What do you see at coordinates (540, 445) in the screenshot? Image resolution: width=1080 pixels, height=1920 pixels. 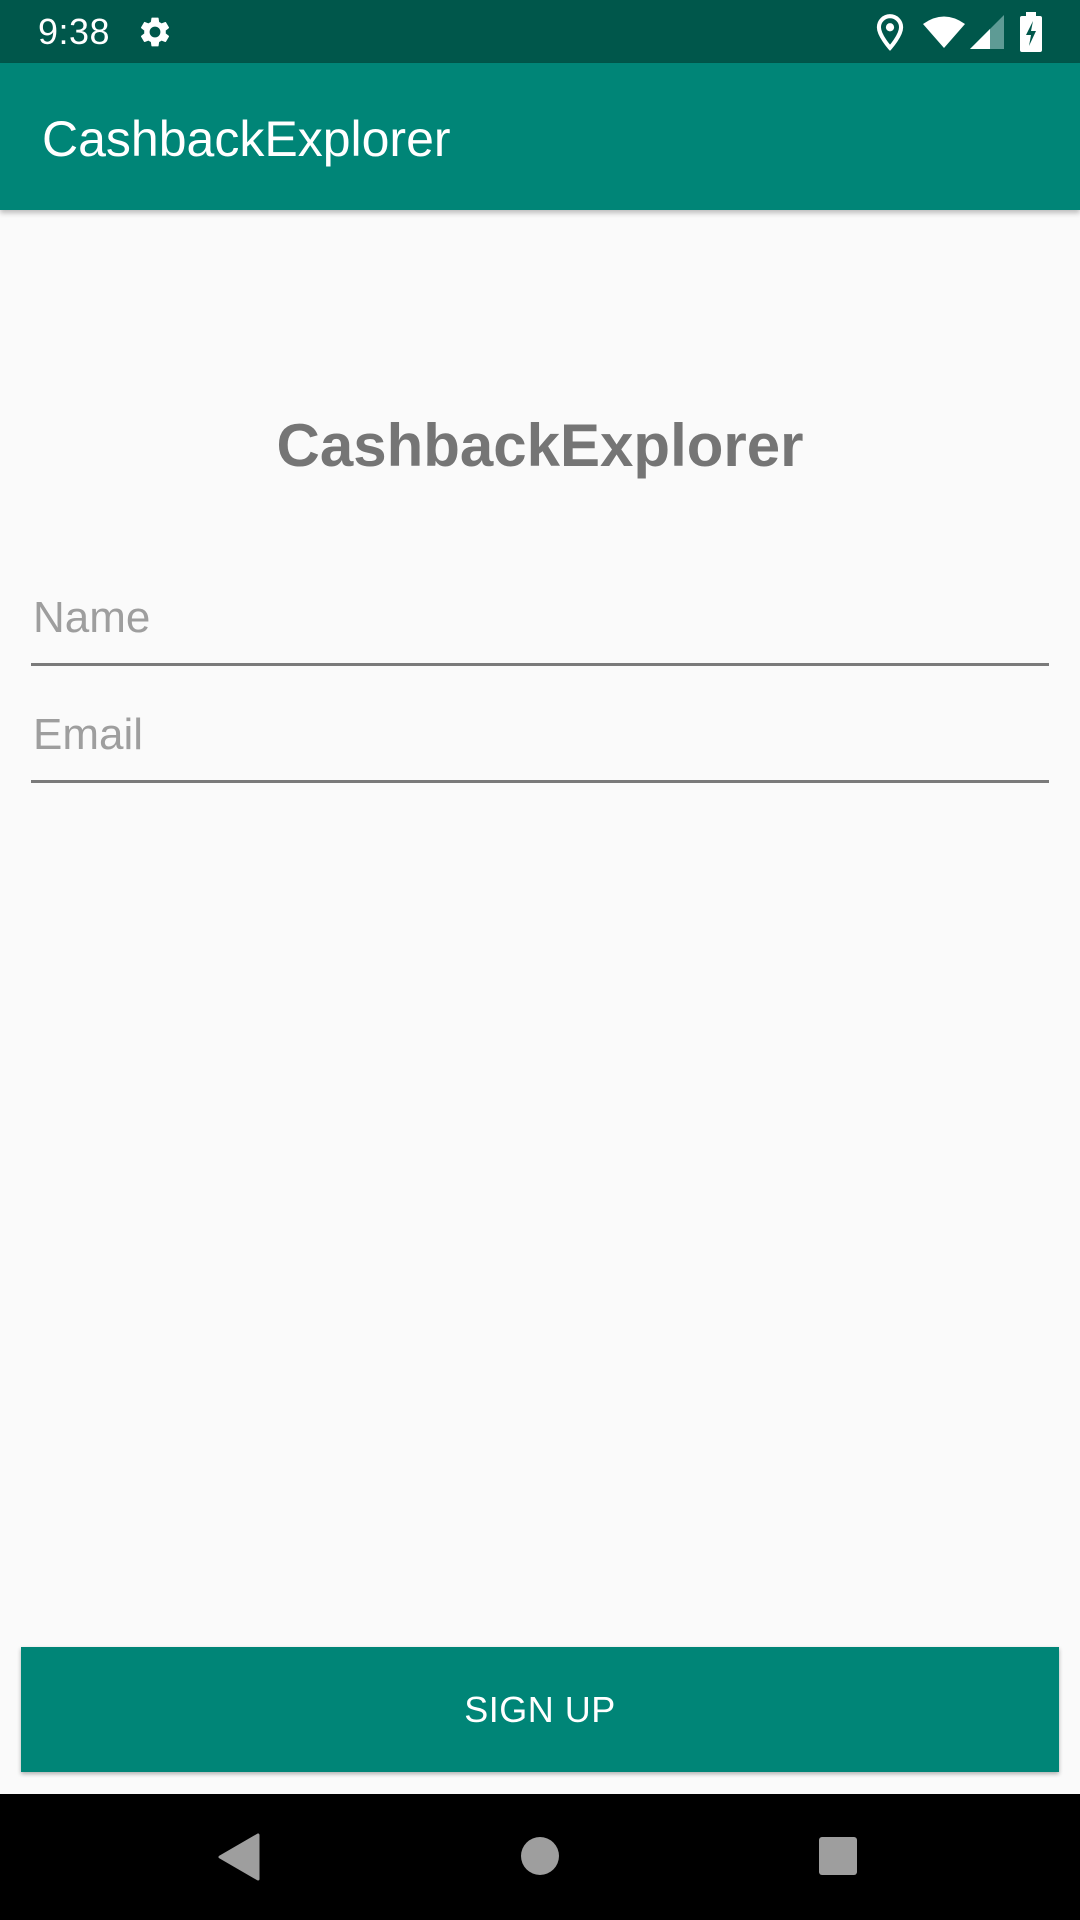 I see `page-title: CashbackExplorer` at bounding box center [540, 445].